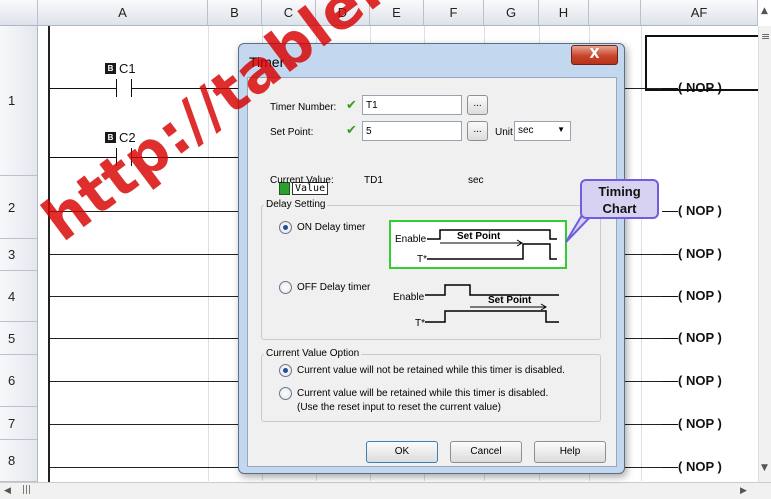 This screenshot has width=771, height=499. Describe the element at coordinates (19, 255) in the screenshot. I see `row-header-3: 3` at that location.